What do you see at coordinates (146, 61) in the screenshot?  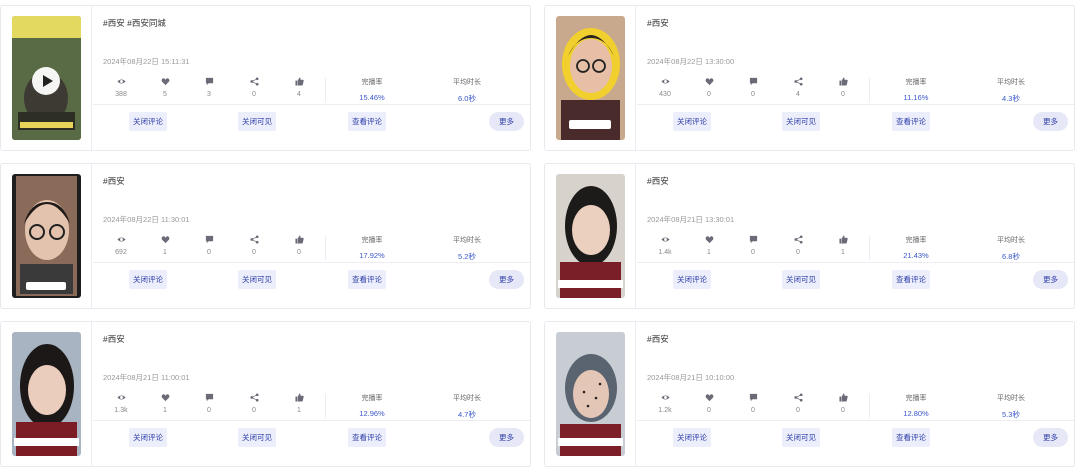 I see `publish-time: 2024年08月22日 15:11:31` at bounding box center [146, 61].